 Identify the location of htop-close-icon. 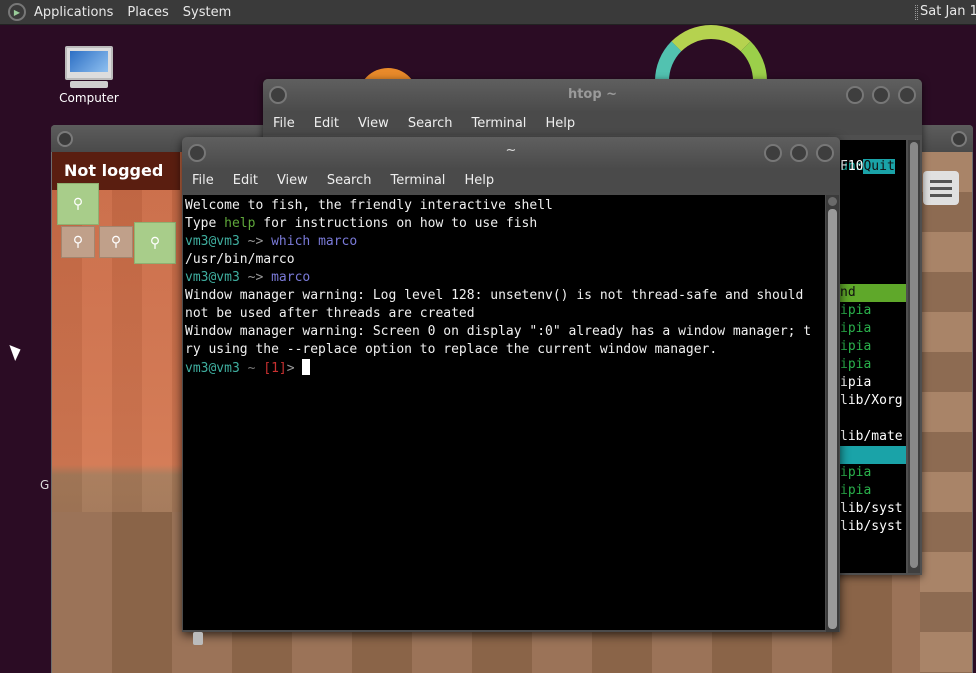
(907, 95).